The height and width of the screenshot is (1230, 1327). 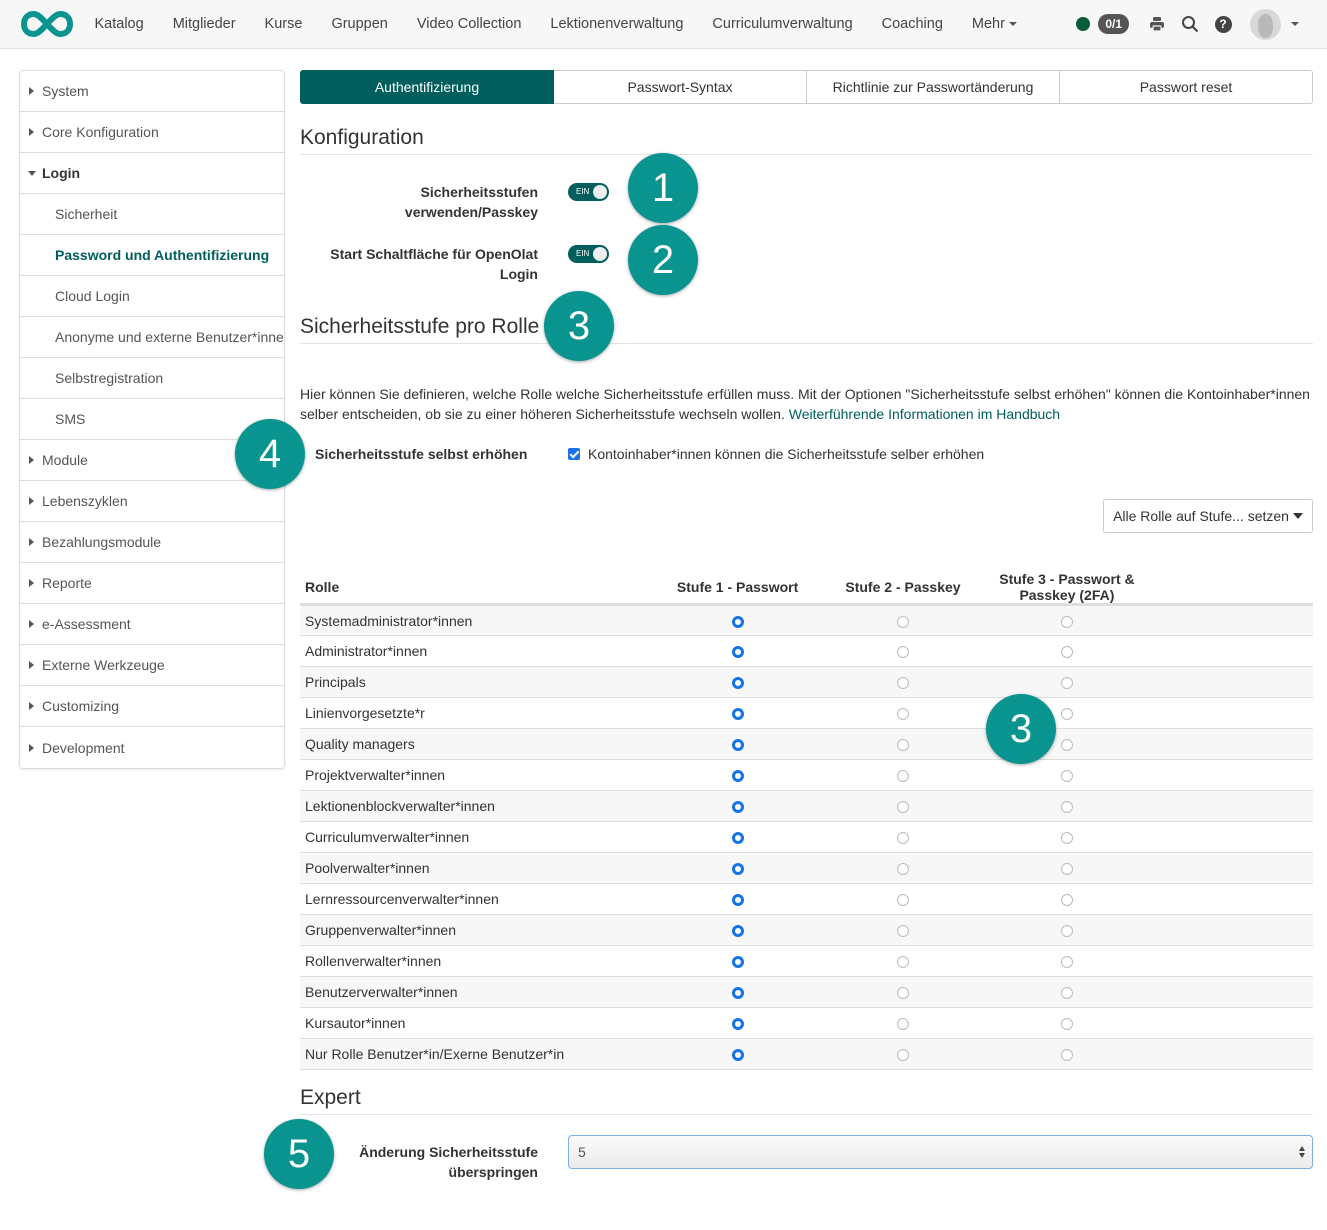 I want to click on nav-item: Curriculumverwaltung, so click(x=782, y=24).